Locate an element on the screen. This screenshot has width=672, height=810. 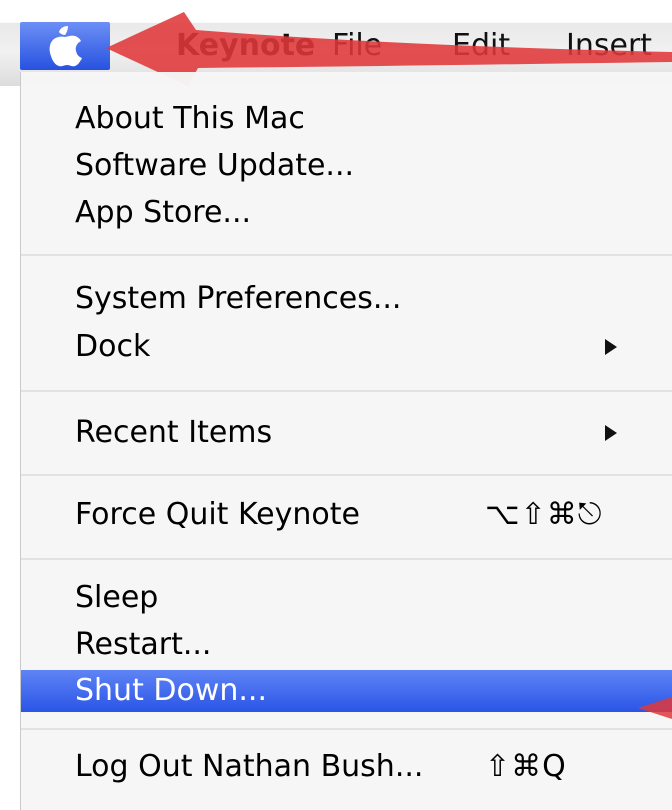
menu-item-label: Dock is located at coordinates (113, 346).